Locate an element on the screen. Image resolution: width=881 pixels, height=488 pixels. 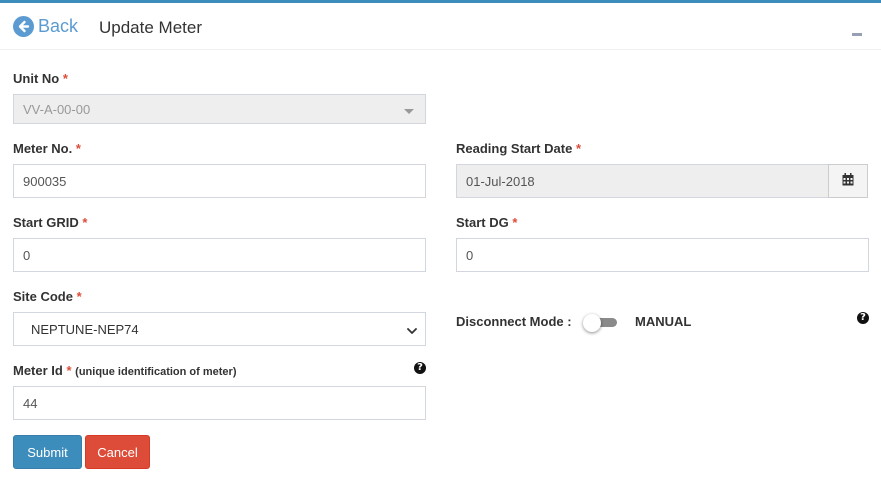
start-grid-value: 0 is located at coordinates (27, 255).